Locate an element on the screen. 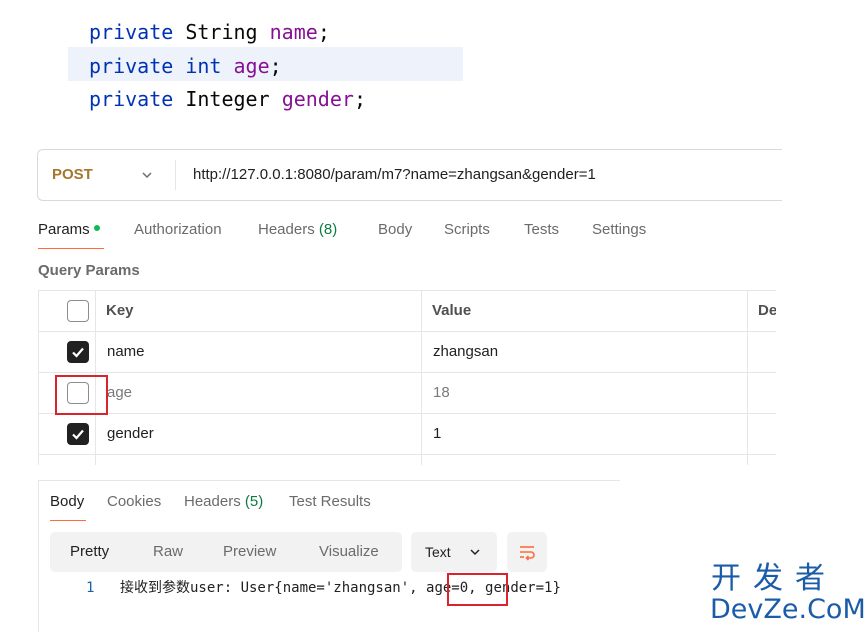  tab-scripts: Scripts is located at coordinates (467, 231).